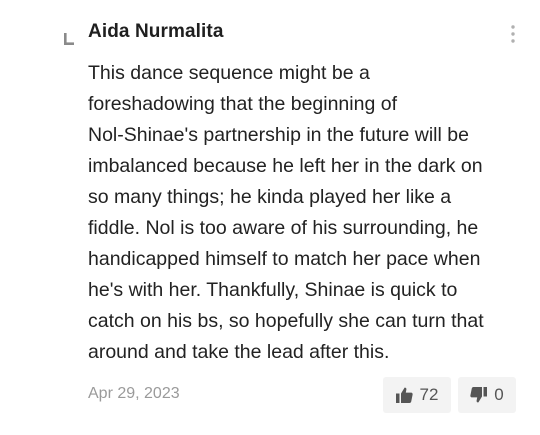 The image size is (540, 435). Describe the element at coordinates (479, 395) in the screenshot. I see `thumbs-down-icon` at that location.